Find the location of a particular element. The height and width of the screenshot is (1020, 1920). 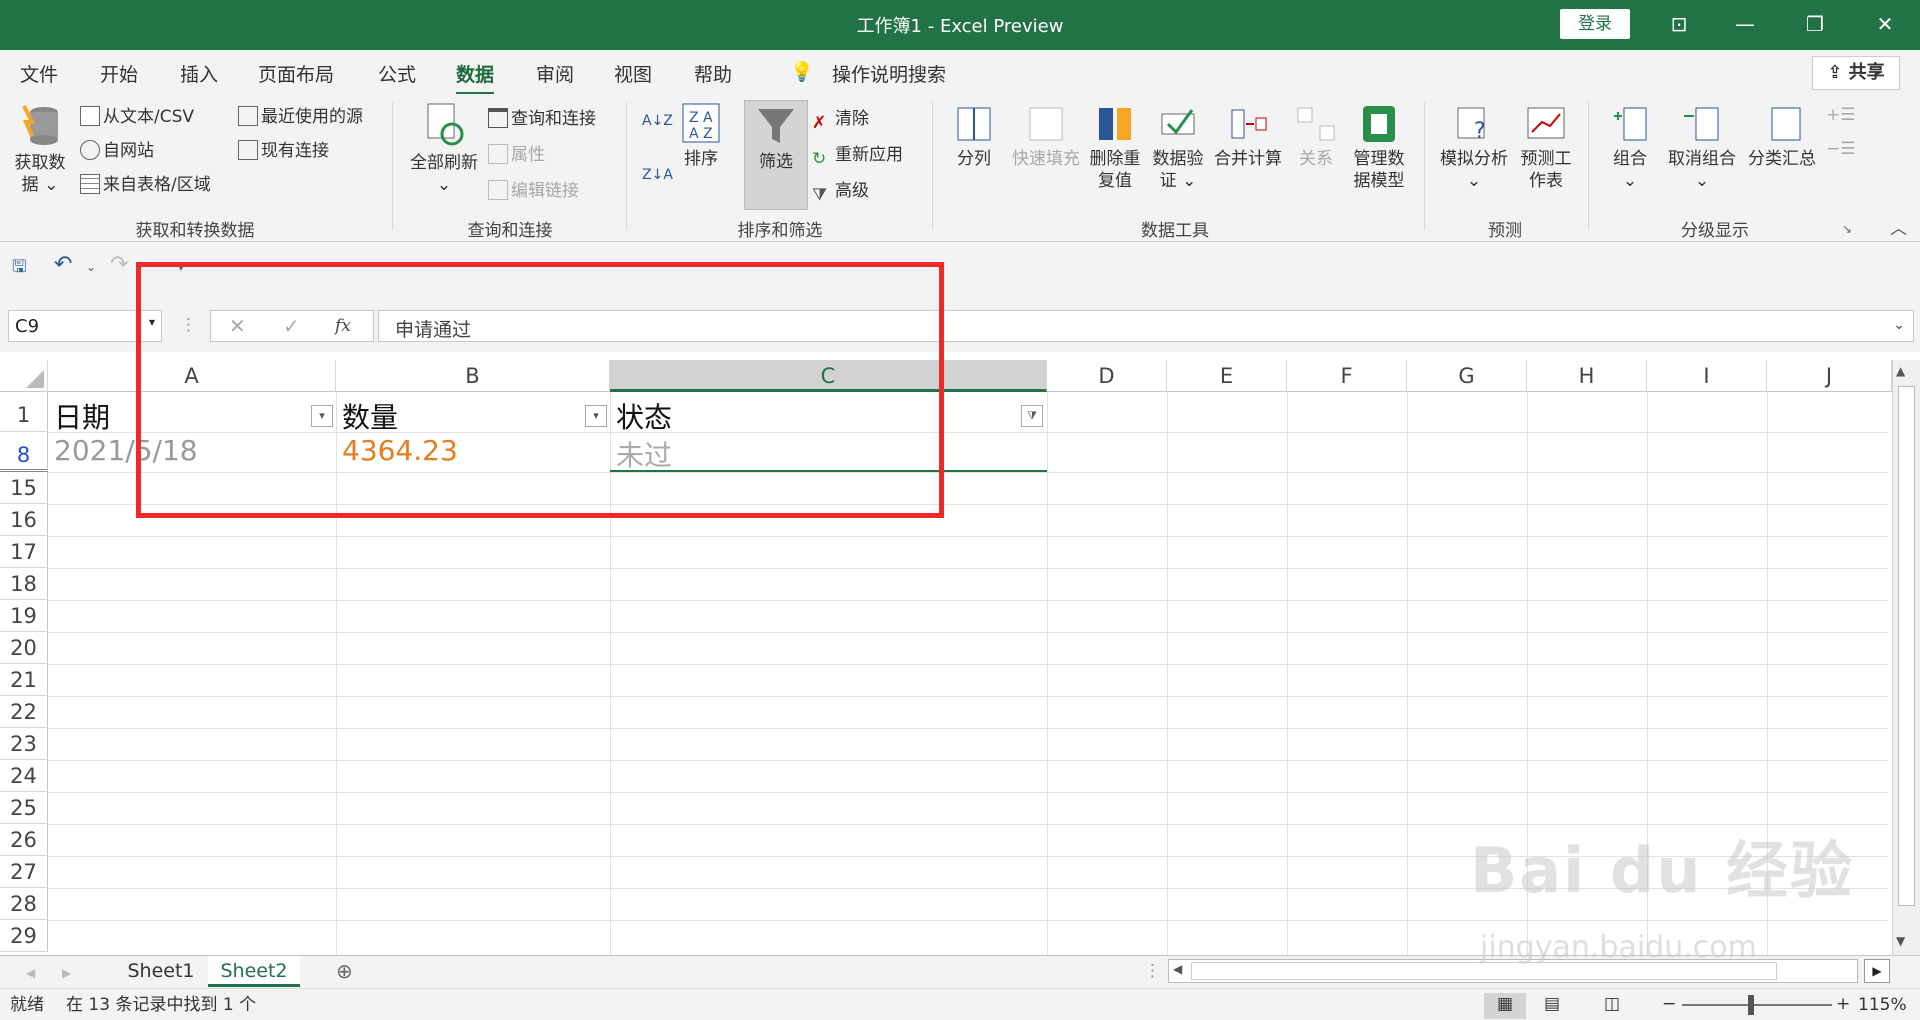

prev-sheet-icon: ◀ is located at coordinates (30, 973).